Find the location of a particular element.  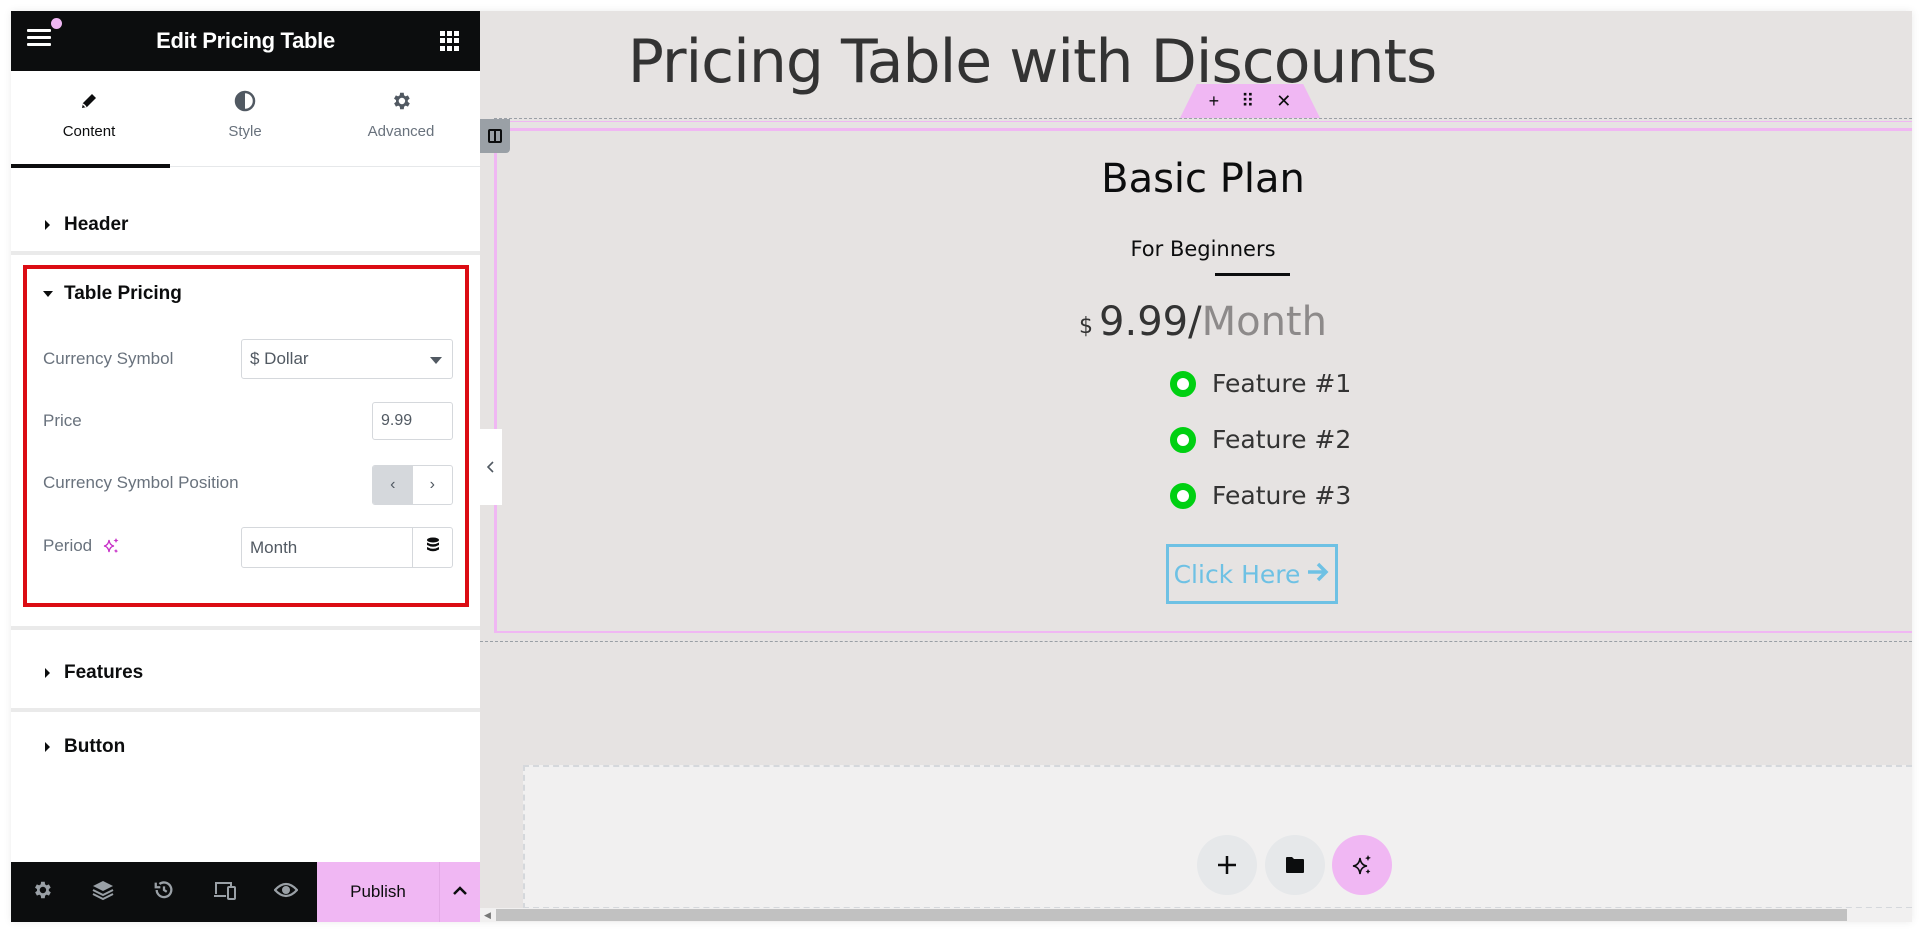

responsive-mode-button is located at coordinates (225, 892).